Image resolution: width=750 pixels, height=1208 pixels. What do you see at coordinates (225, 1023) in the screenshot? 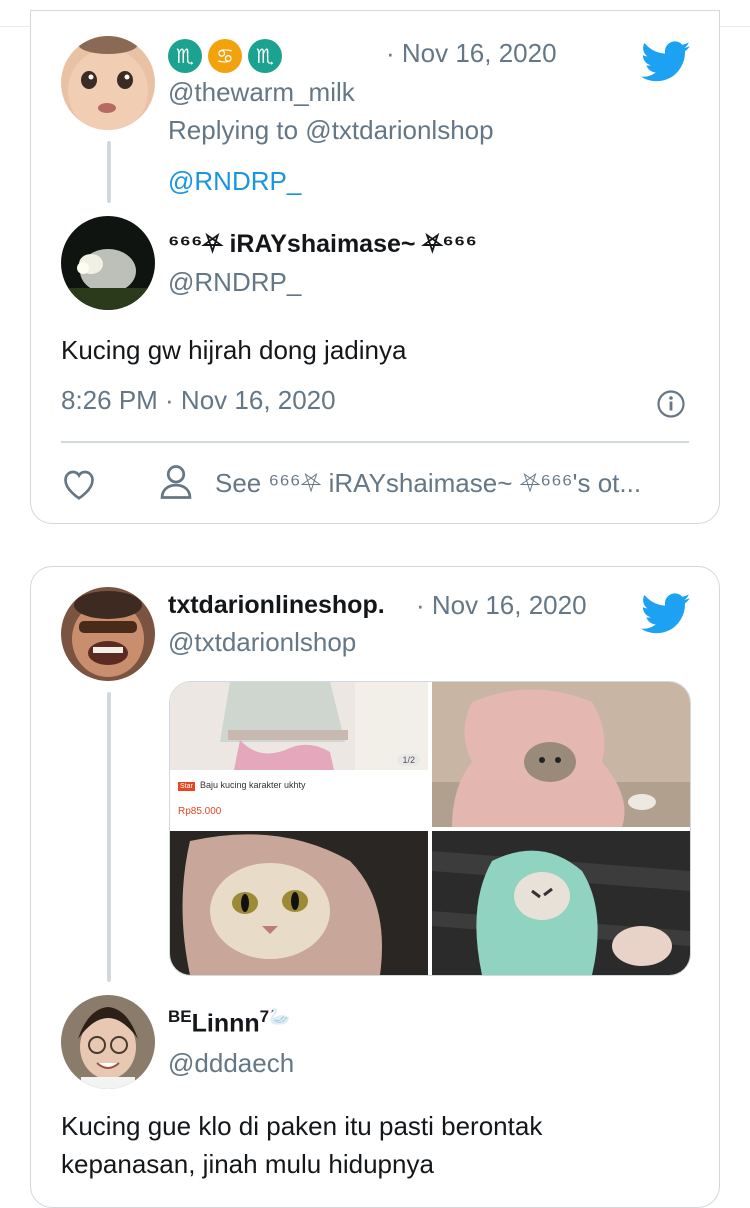
I see `name-main: Linnn` at bounding box center [225, 1023].